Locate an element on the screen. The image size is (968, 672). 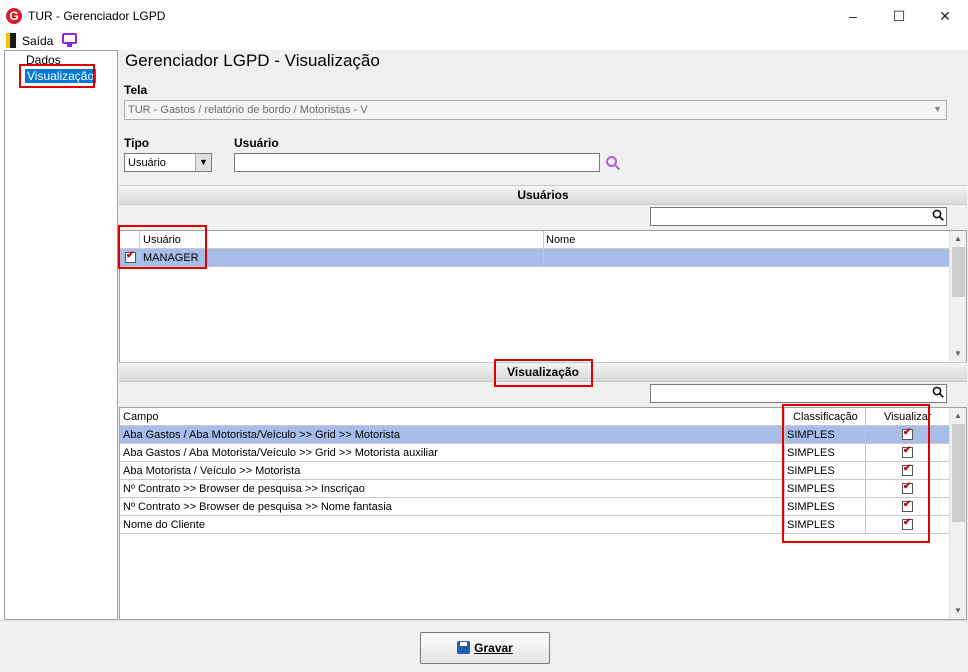
view-vertical-scrollbar: ▲ ▼ is located at coordinates (957, 513).